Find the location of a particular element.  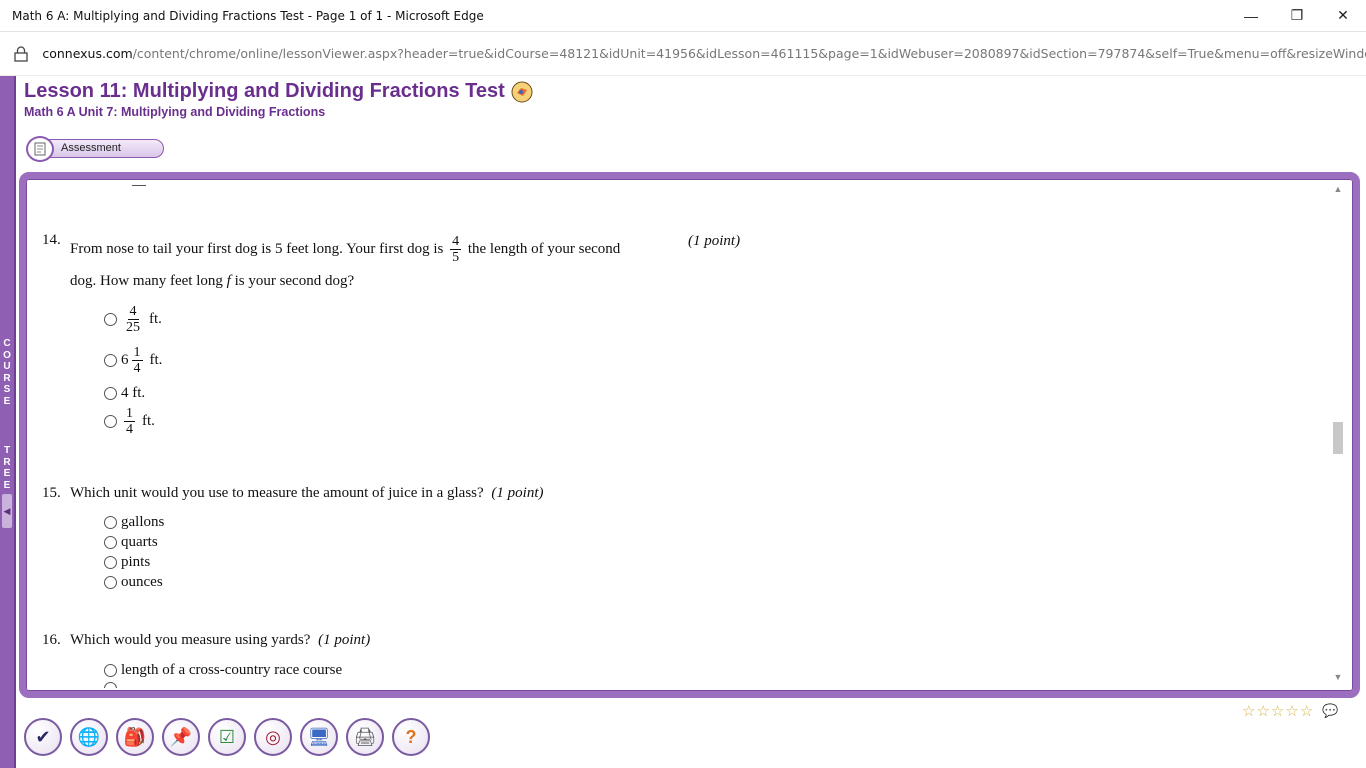

assessment-tab-label: Assessment is located at coordinates (101, 148).